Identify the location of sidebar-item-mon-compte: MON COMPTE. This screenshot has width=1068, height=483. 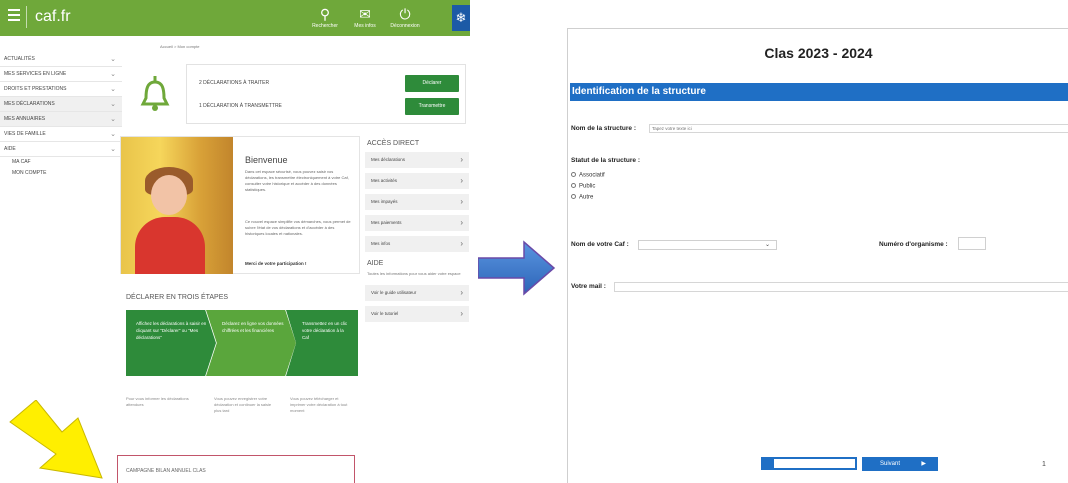
(61, 173).